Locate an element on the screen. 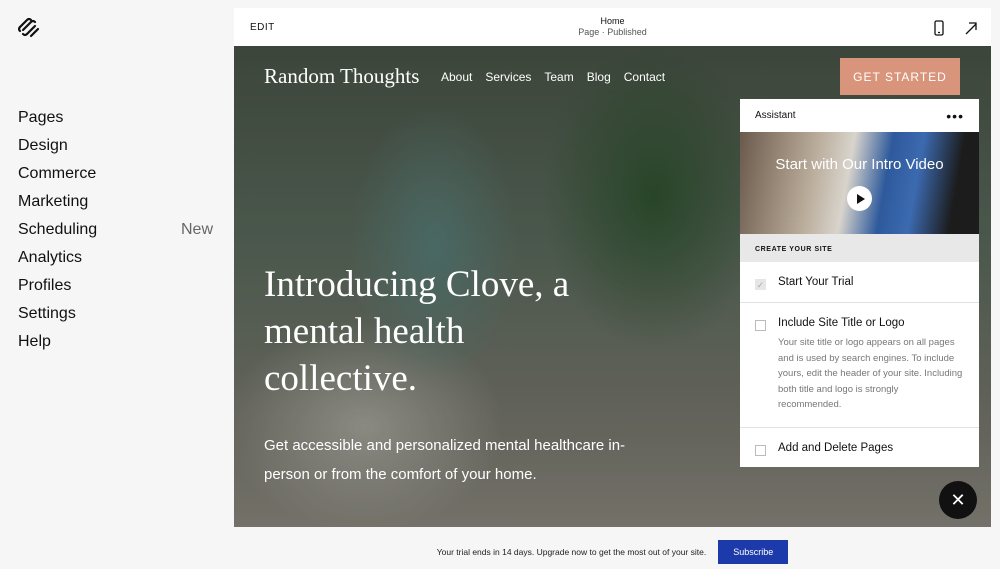  sidebar-item-pages: Pages is located at coordinates (115, 122).